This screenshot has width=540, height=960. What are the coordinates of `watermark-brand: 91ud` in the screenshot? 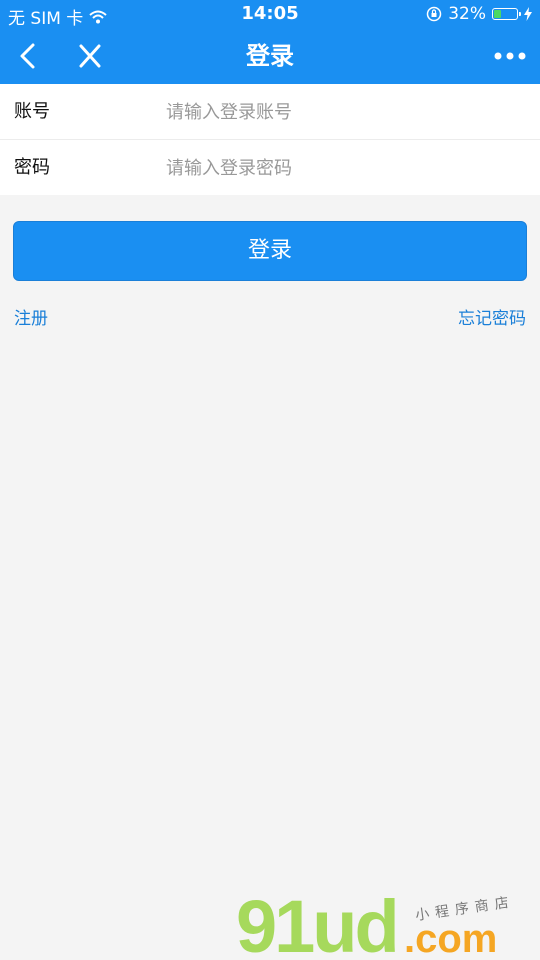 It's located at (316, 921).